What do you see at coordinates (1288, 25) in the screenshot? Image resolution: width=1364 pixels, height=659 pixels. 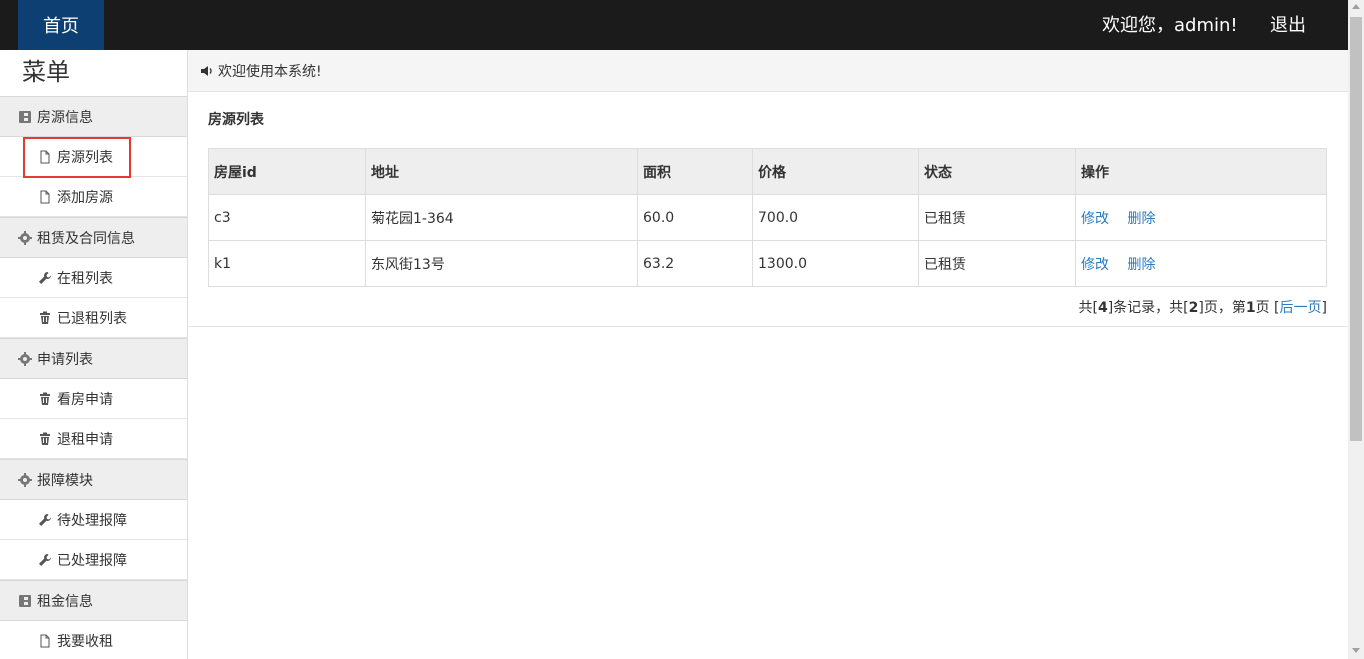 I see `logout-button: 退出` at bounding box center [1288, 25].